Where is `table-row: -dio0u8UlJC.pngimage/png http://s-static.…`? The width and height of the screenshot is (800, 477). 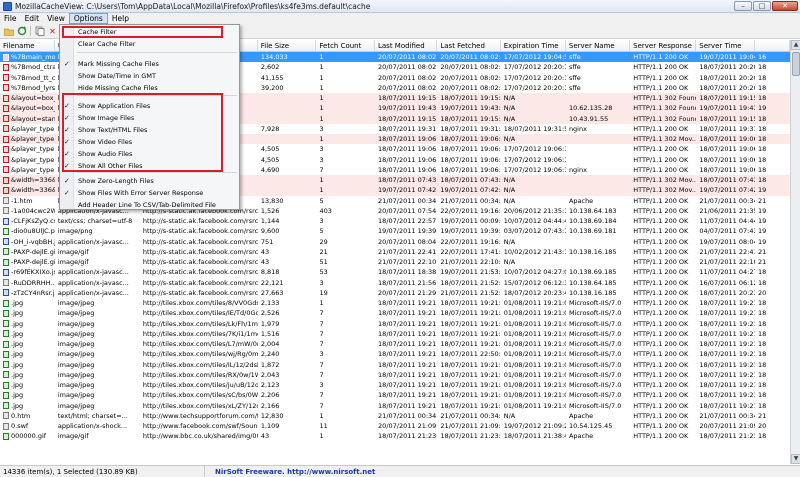
table-row: -dio0u8UlJC.pngimage/png http://s-static.… is located at coordinates (395, 231).